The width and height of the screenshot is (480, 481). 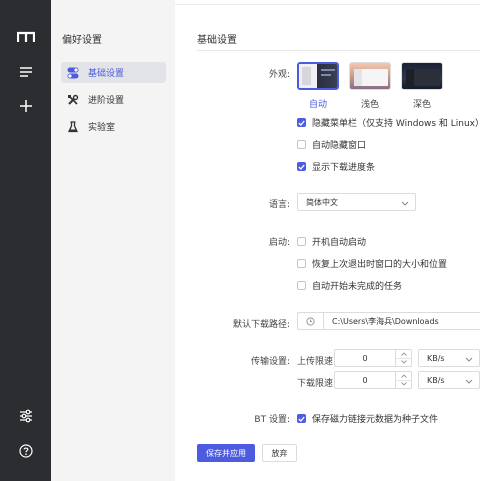 I want to click on hide-menubar-option: 隐藏菜单栏（仅支持 Windows 和 Linux）, so click(x=388, y=122).